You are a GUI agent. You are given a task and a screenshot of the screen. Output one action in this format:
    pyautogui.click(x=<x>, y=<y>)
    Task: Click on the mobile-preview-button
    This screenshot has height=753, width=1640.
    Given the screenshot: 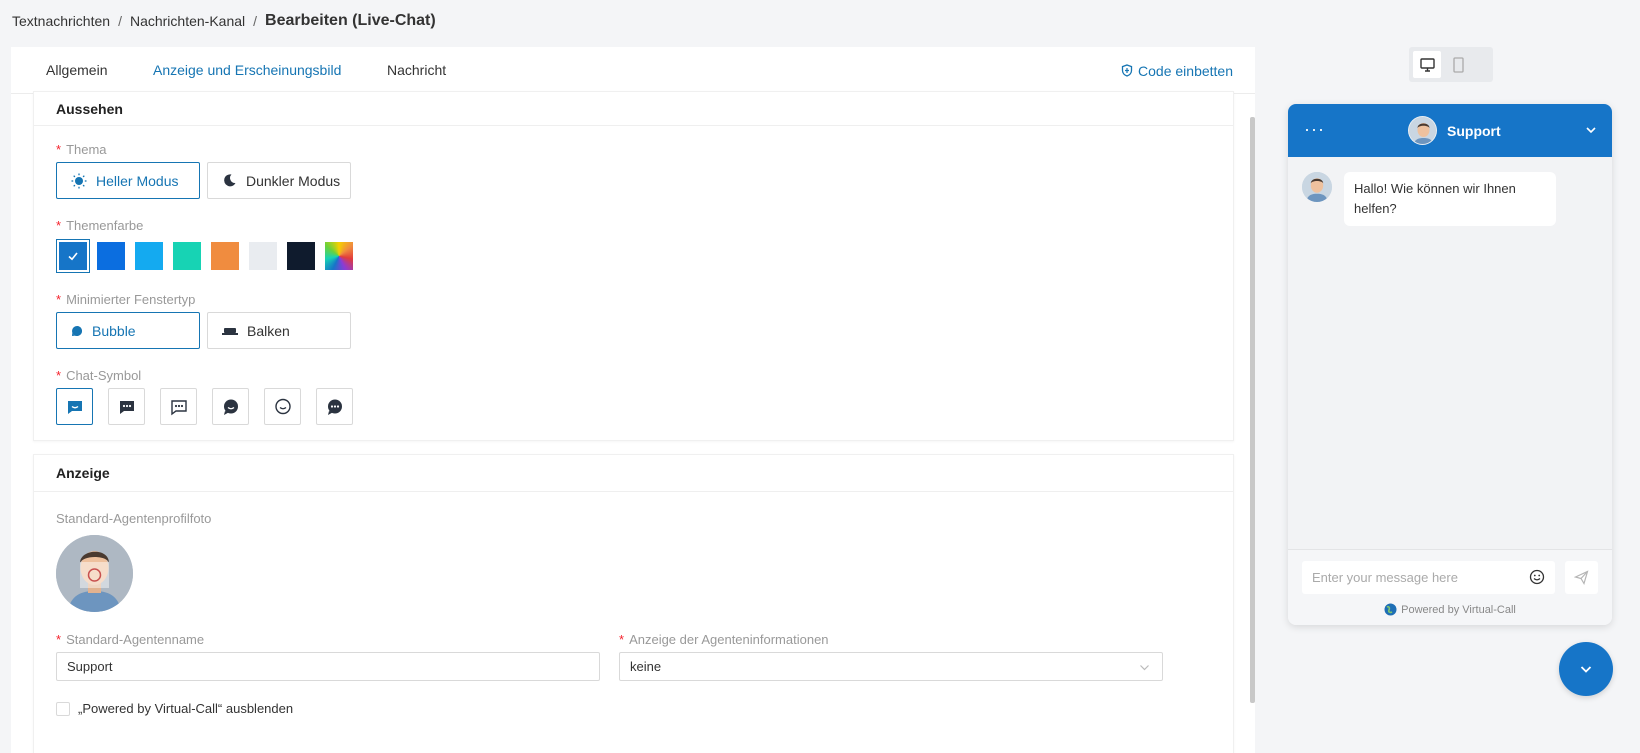 What is the action you would take?
    pyautogui.click(x=1458, y=64)
    